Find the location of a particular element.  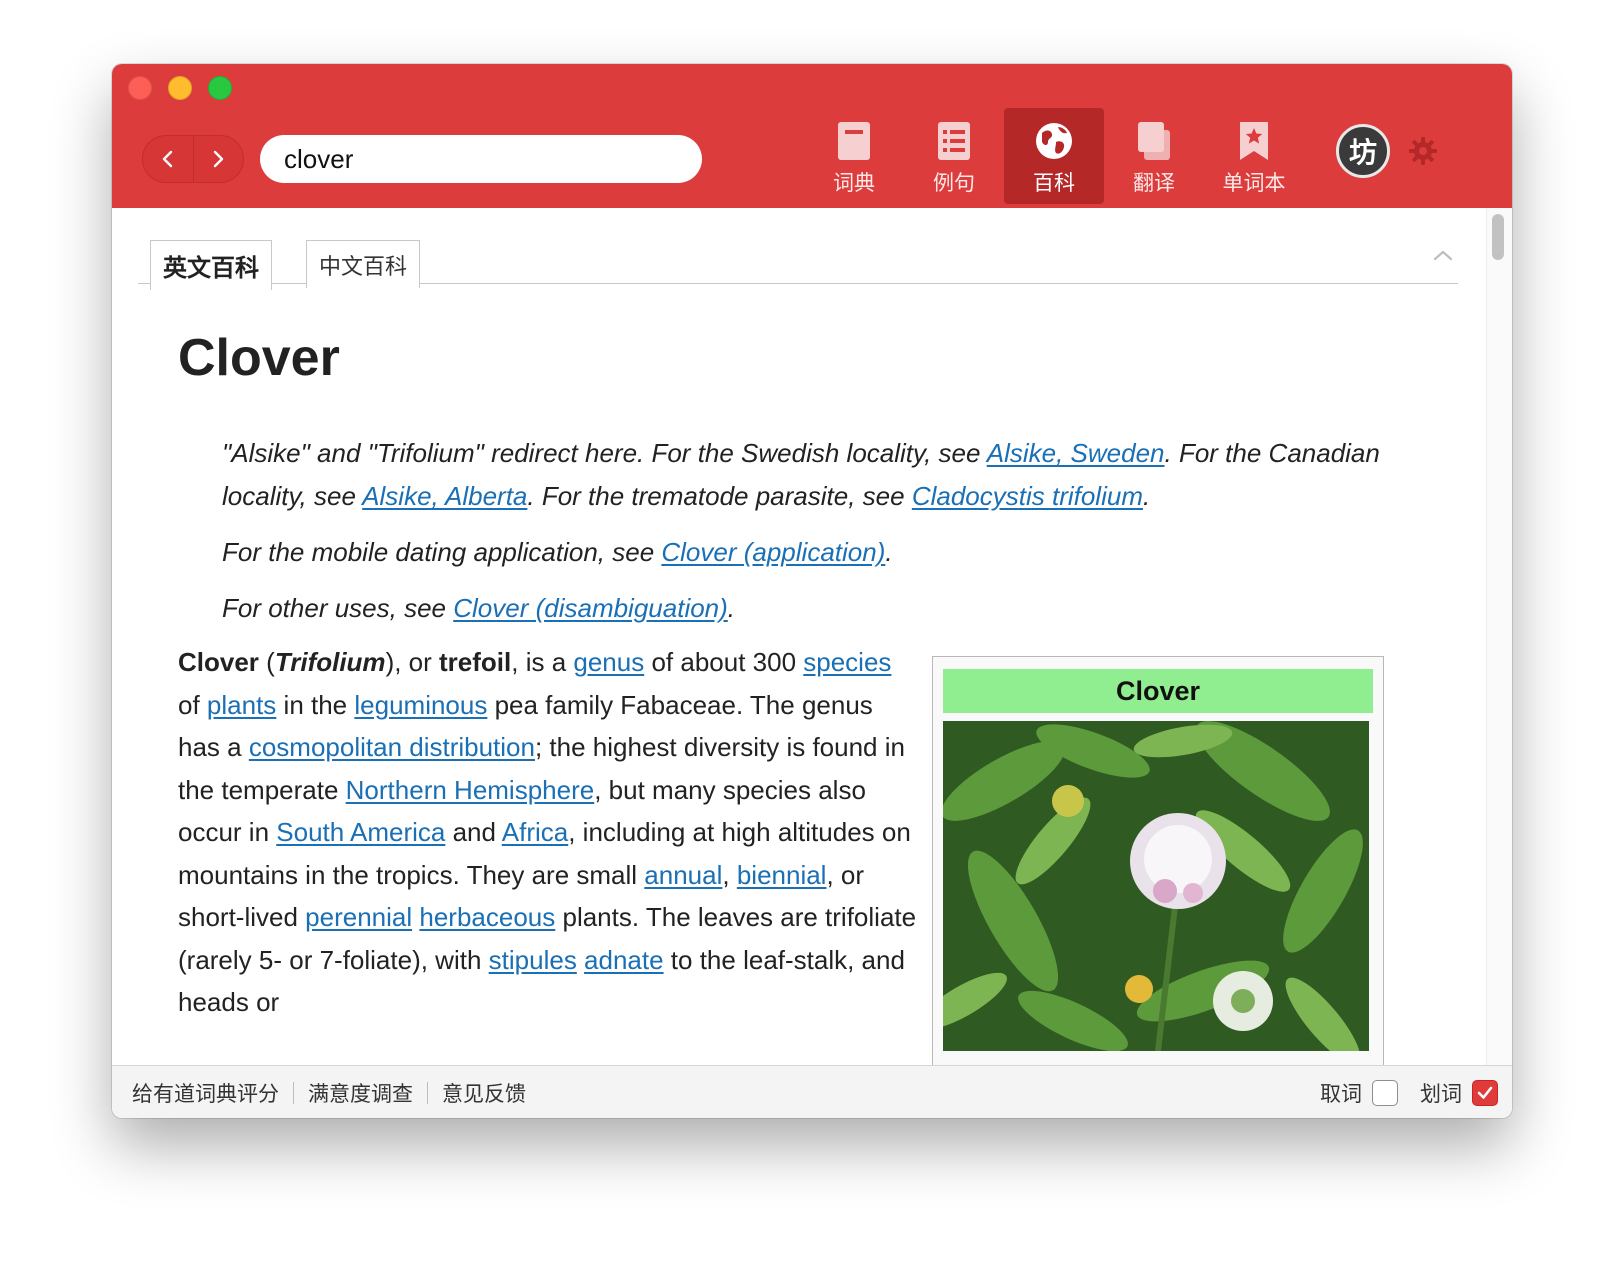

checkmark-icon is located at coordinates (1485, 1092).